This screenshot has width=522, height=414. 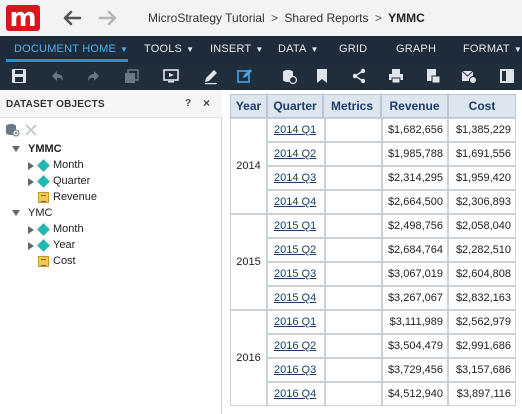 What do you see at coordinates (131, 76) in the screenshot?
I see `refresh-icon` at bounding box center [131, 76].